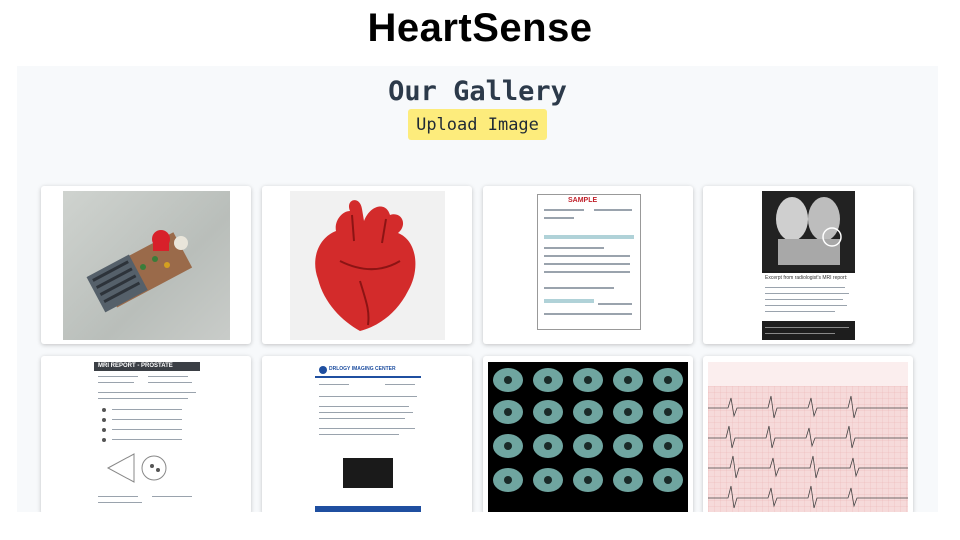 This screenshot has width=960, height=540. Describe the element at coordinates (583, 200) in the screenshot. I see `bill-sample-label: SAMPLE` at that location.